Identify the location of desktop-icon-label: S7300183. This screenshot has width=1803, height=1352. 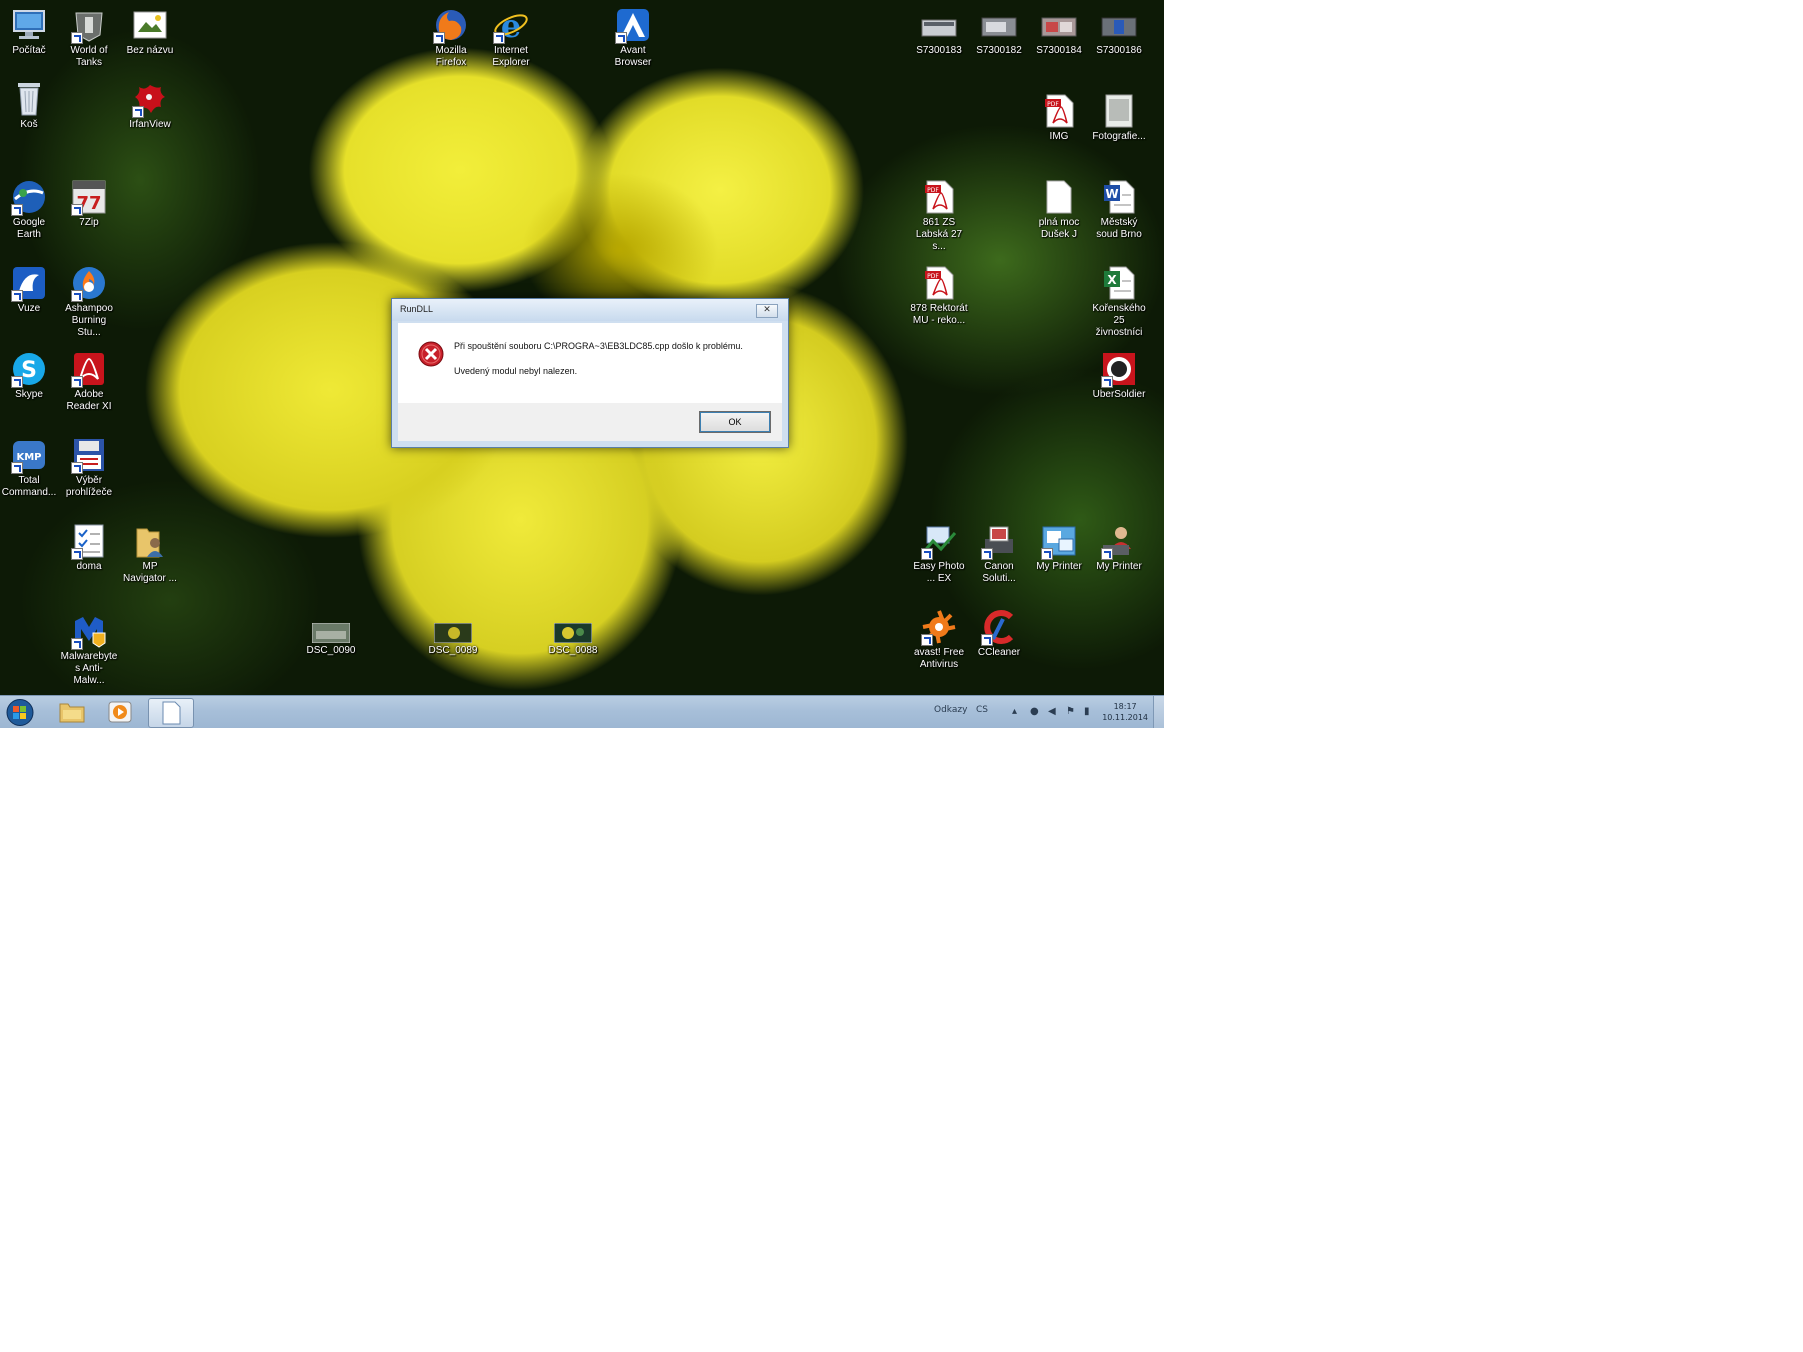
(939, 50).